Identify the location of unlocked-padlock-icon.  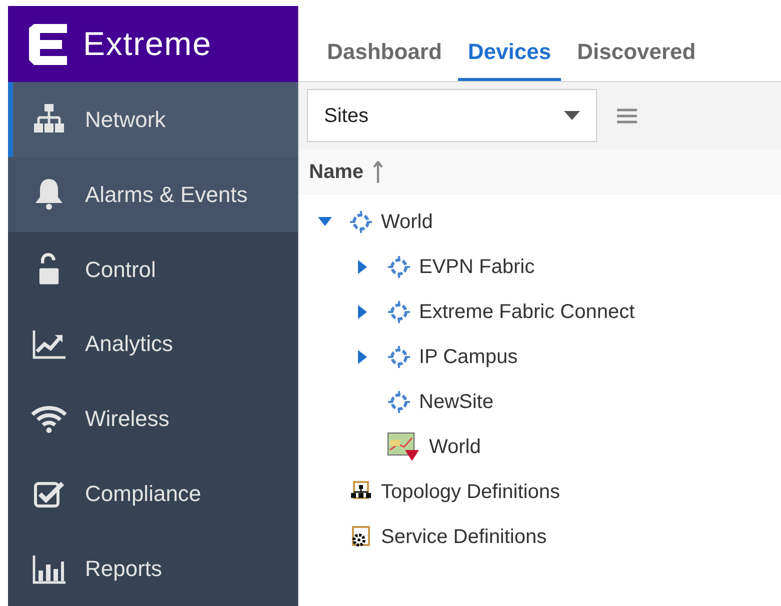
(49, 269).